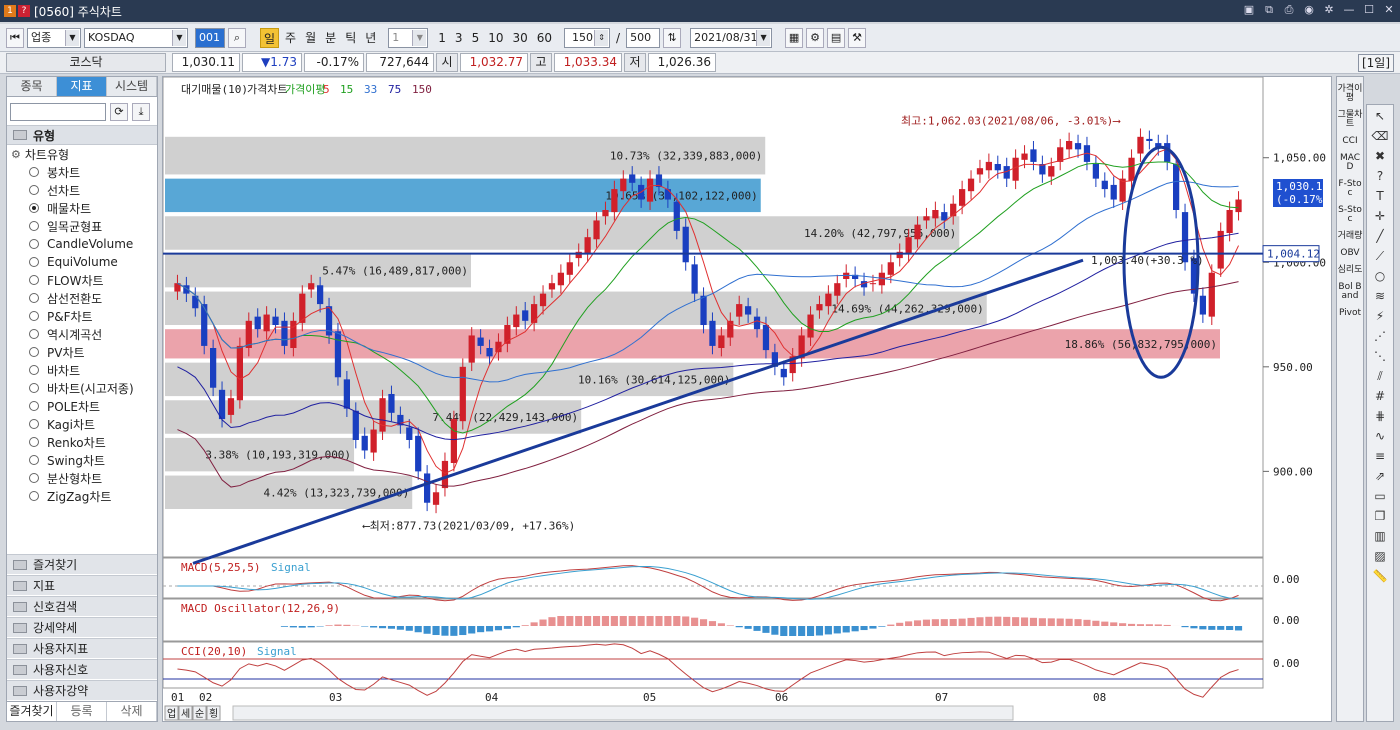  What do you see at coordinates (1380, 496) in the screenshot?
I see `window-icon: ▭` at bounding box center [1380, 496].